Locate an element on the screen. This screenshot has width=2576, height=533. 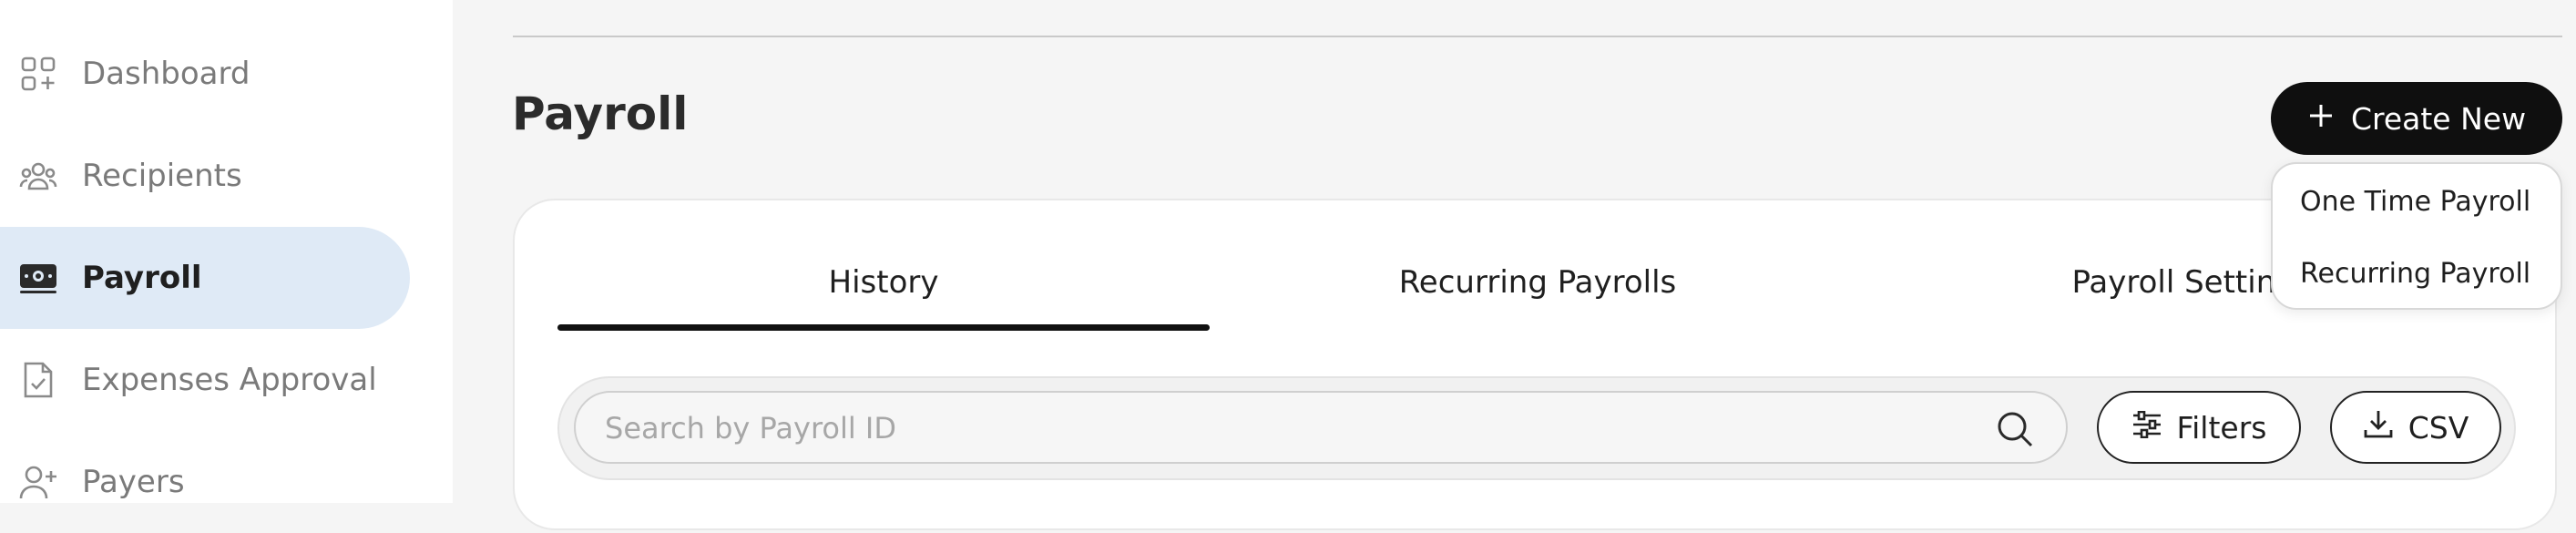
dashboard-icon is located at coordinates (38, 74).